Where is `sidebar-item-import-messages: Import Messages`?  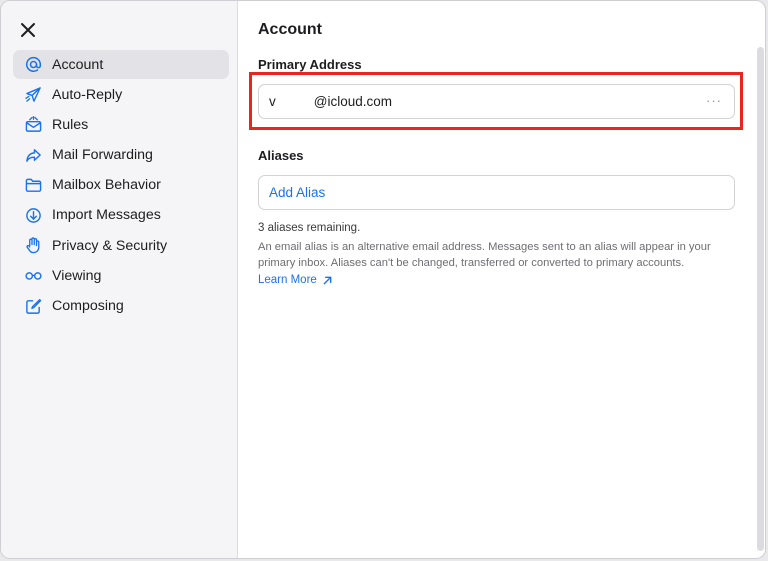 sidebar-item-import-messages: Import Messages is located at coordinates (121, 215).